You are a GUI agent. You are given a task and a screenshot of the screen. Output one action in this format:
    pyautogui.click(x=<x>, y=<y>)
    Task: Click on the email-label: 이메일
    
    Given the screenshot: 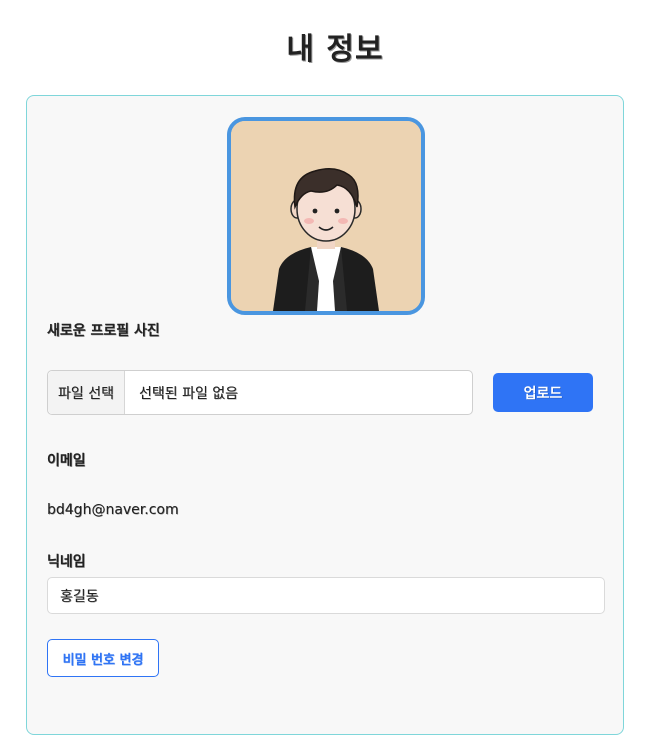 What is the action you would take?
    pyautogui.click(x=66, y=461)
    